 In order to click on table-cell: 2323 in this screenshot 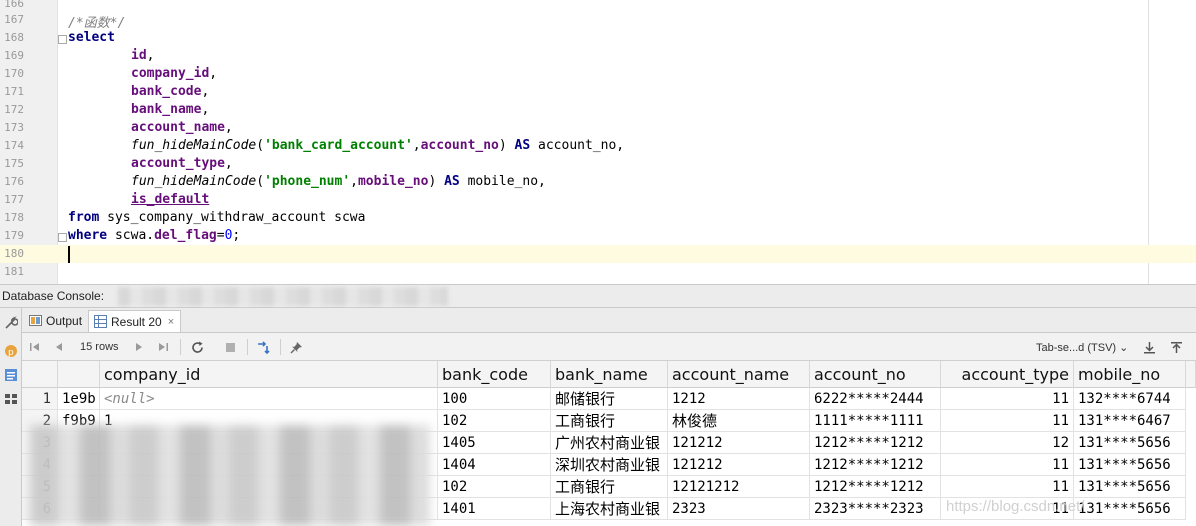, I will do `click(739, 509)`.